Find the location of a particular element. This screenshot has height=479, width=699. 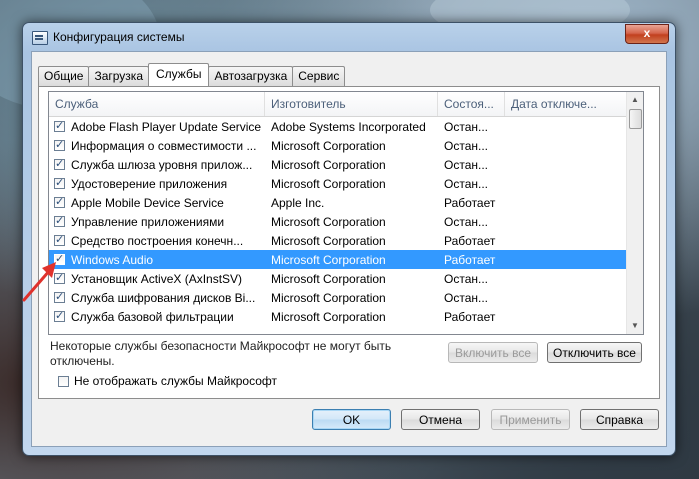

tab-general: Общие is located at coordinates (64, 76).